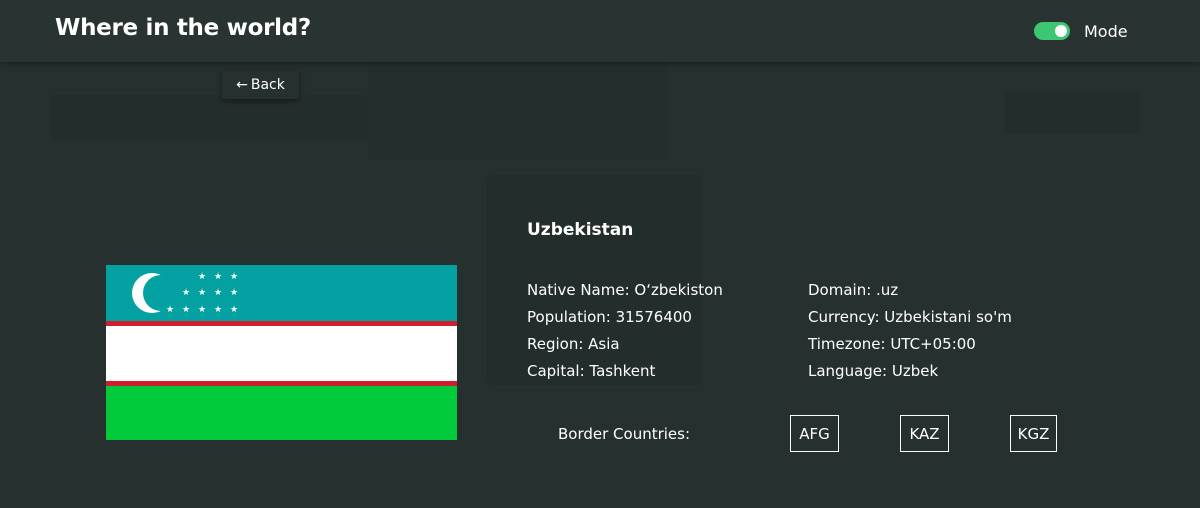  What do you see at coordinates (1106, 31) in the screenshot?
I see `mode-label: Mode` at bounding box center [1106, 31].